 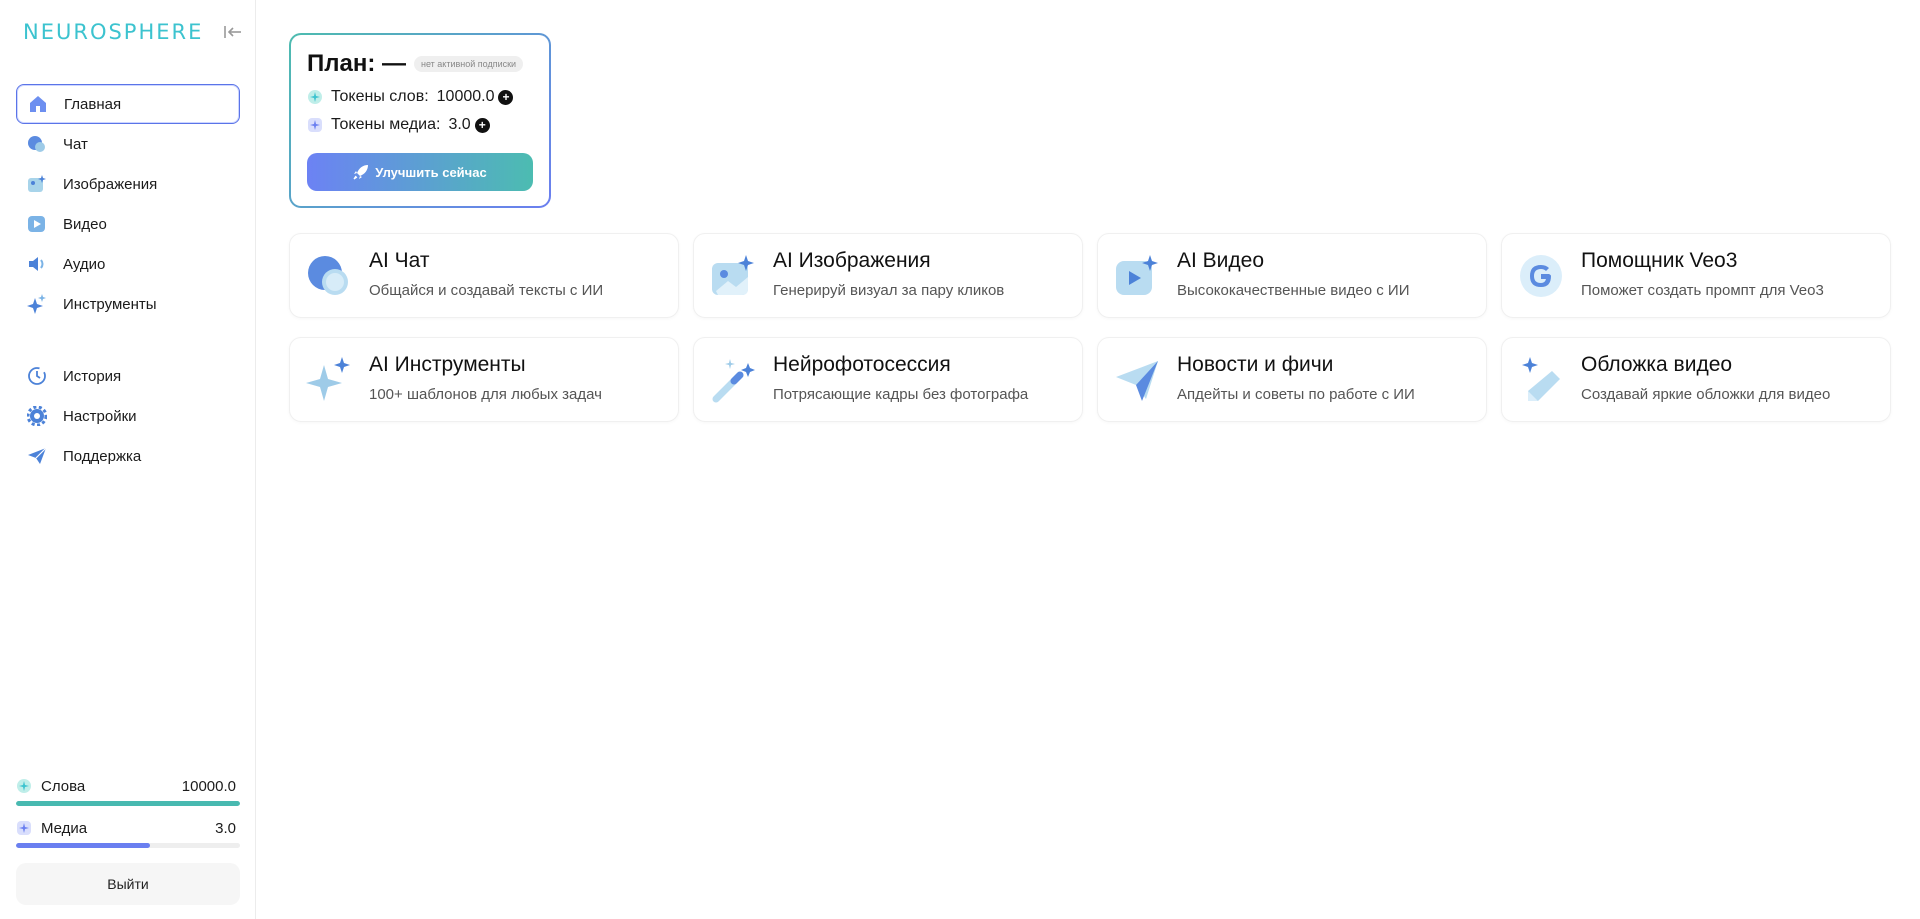 What do you see at coordinates (1221, 260) in the screenshot?
I see `feature-card-title: AI Видео` at bounding box center [1221, 260].